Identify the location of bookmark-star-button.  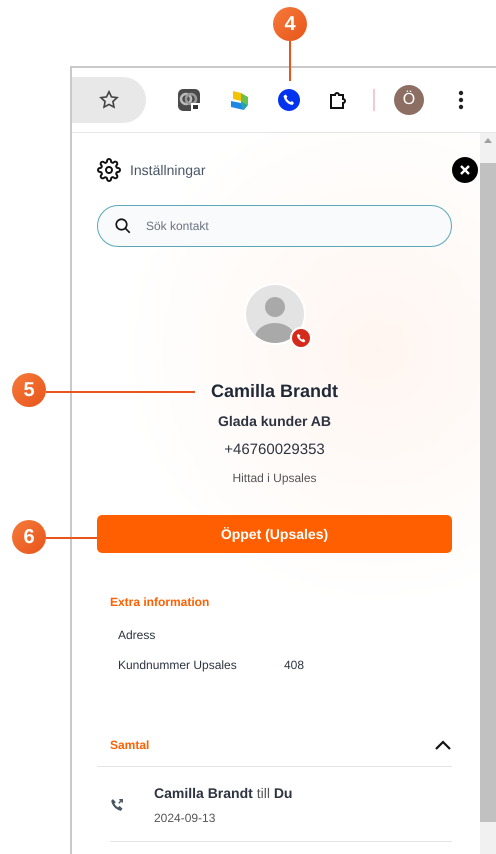
(109, 100).